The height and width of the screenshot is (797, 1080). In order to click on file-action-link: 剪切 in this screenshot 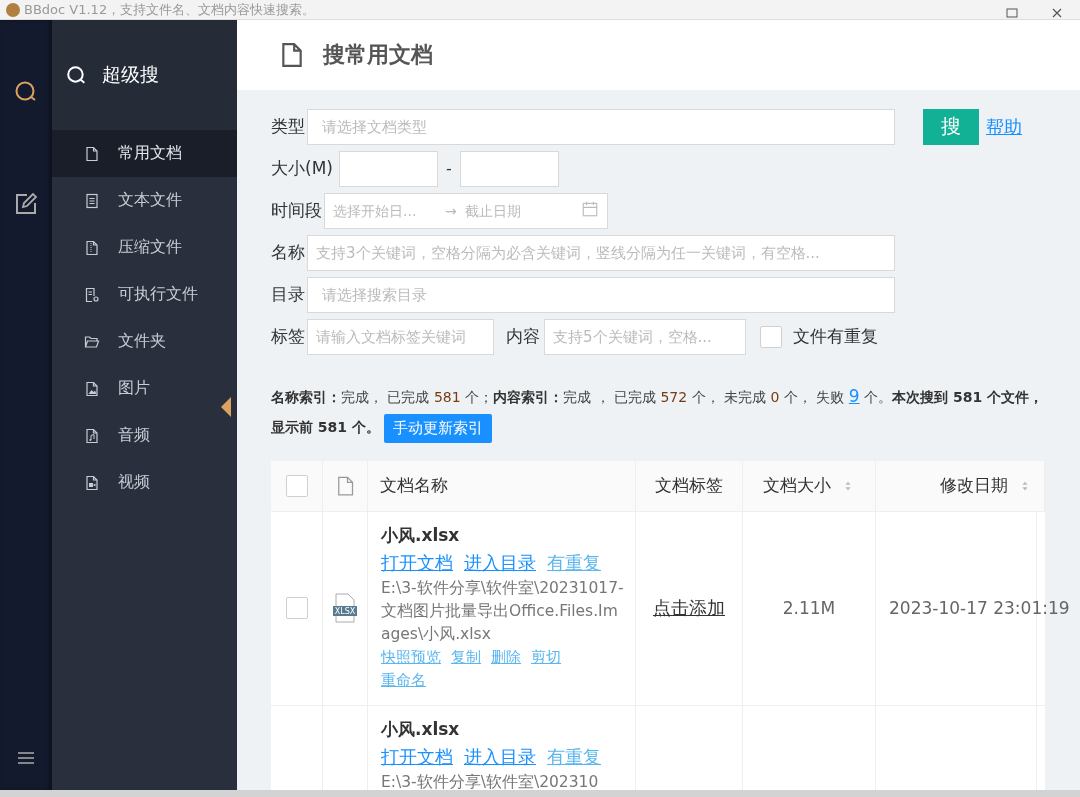, I will do `click(546, 657)`.